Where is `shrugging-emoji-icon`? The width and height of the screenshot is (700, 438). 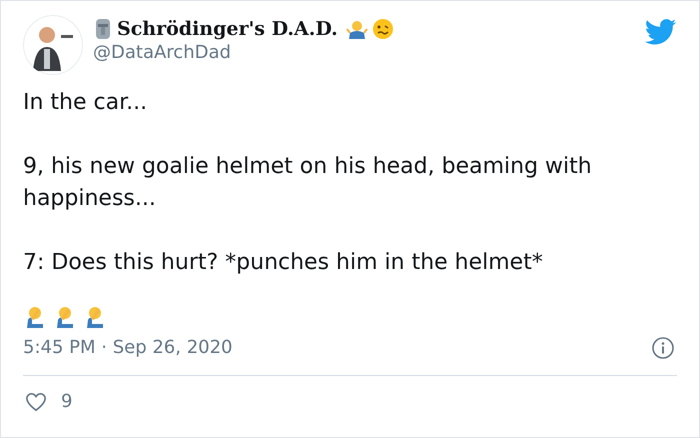
shrugging-emoji-icon is located at coordinates (357, 29).